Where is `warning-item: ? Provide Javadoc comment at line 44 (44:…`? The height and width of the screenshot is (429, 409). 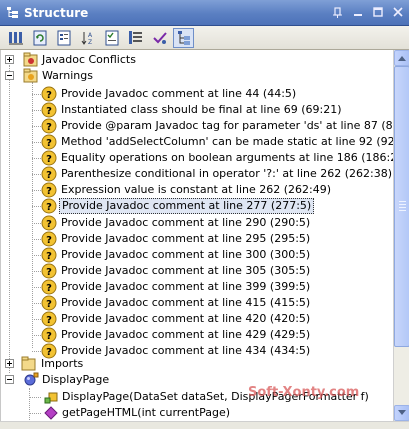
warning-item: ? Provide Javadoc comment at line 44 (44:… is located at coordinates (197, 94).